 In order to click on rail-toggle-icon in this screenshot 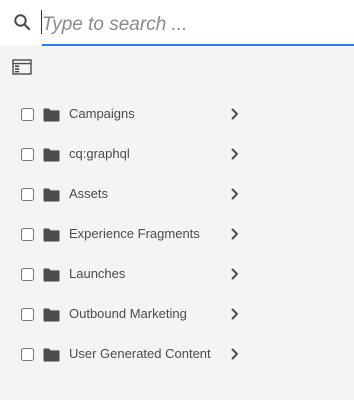, I will do `click(22, 67)`.